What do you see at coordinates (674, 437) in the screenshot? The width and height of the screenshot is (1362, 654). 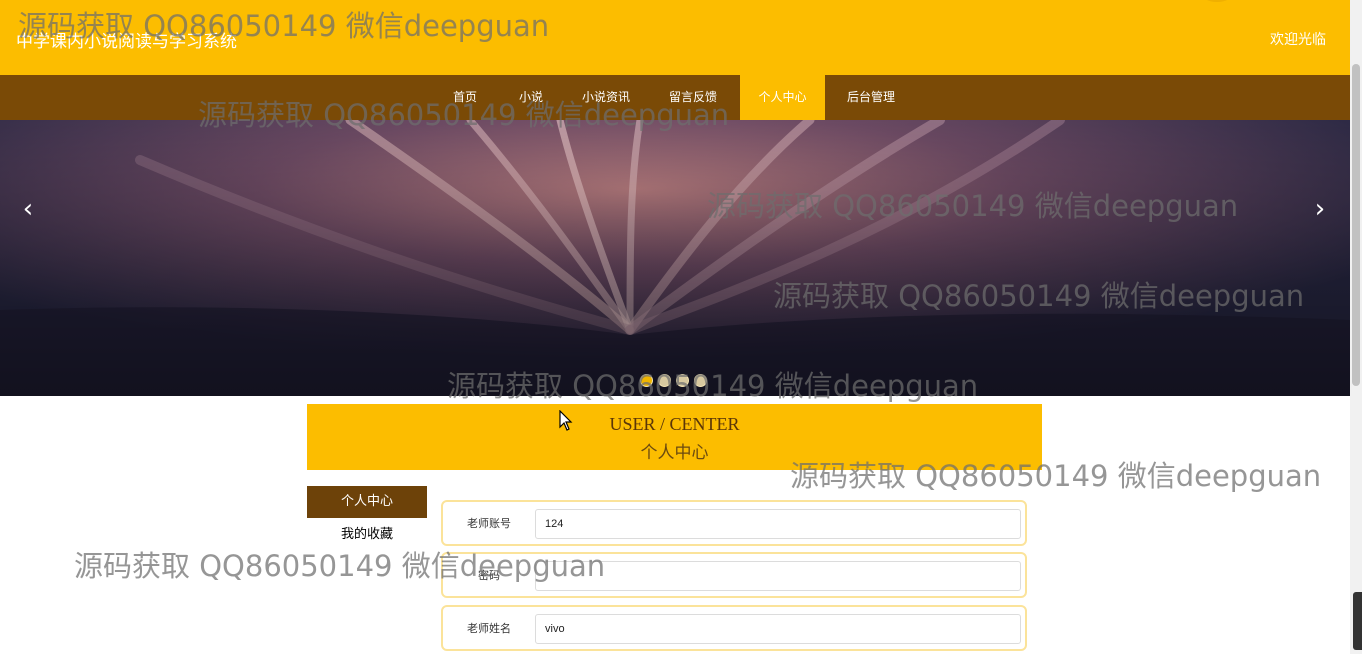 I see `user-center-header: USER / CENTER 个人中心` at bounding box center [674, 437].